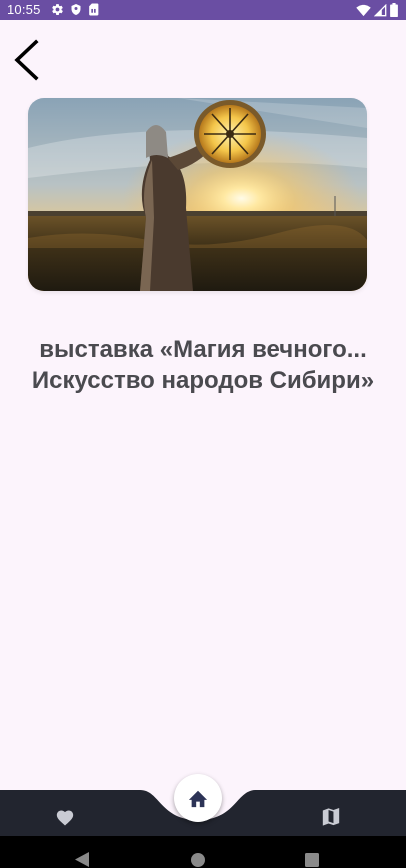  Describe the element at coordinates (203, 380) in the screenshot. I see `event-title-line-2: Искусство народов Сибири»` at that location.